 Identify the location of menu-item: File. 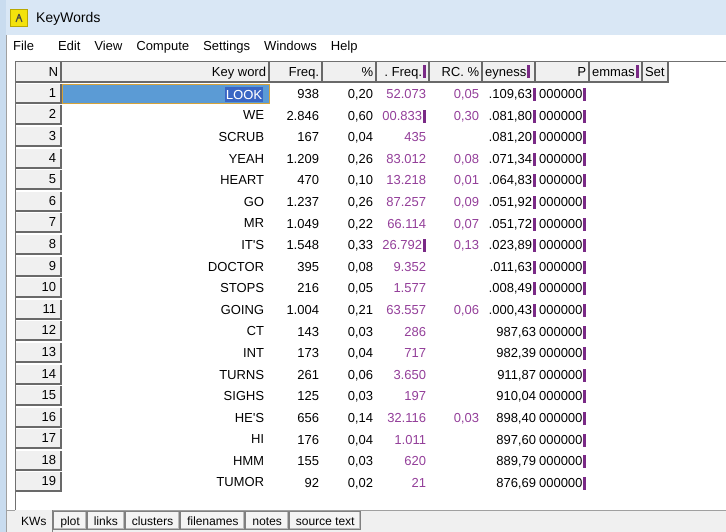
(23, 46).